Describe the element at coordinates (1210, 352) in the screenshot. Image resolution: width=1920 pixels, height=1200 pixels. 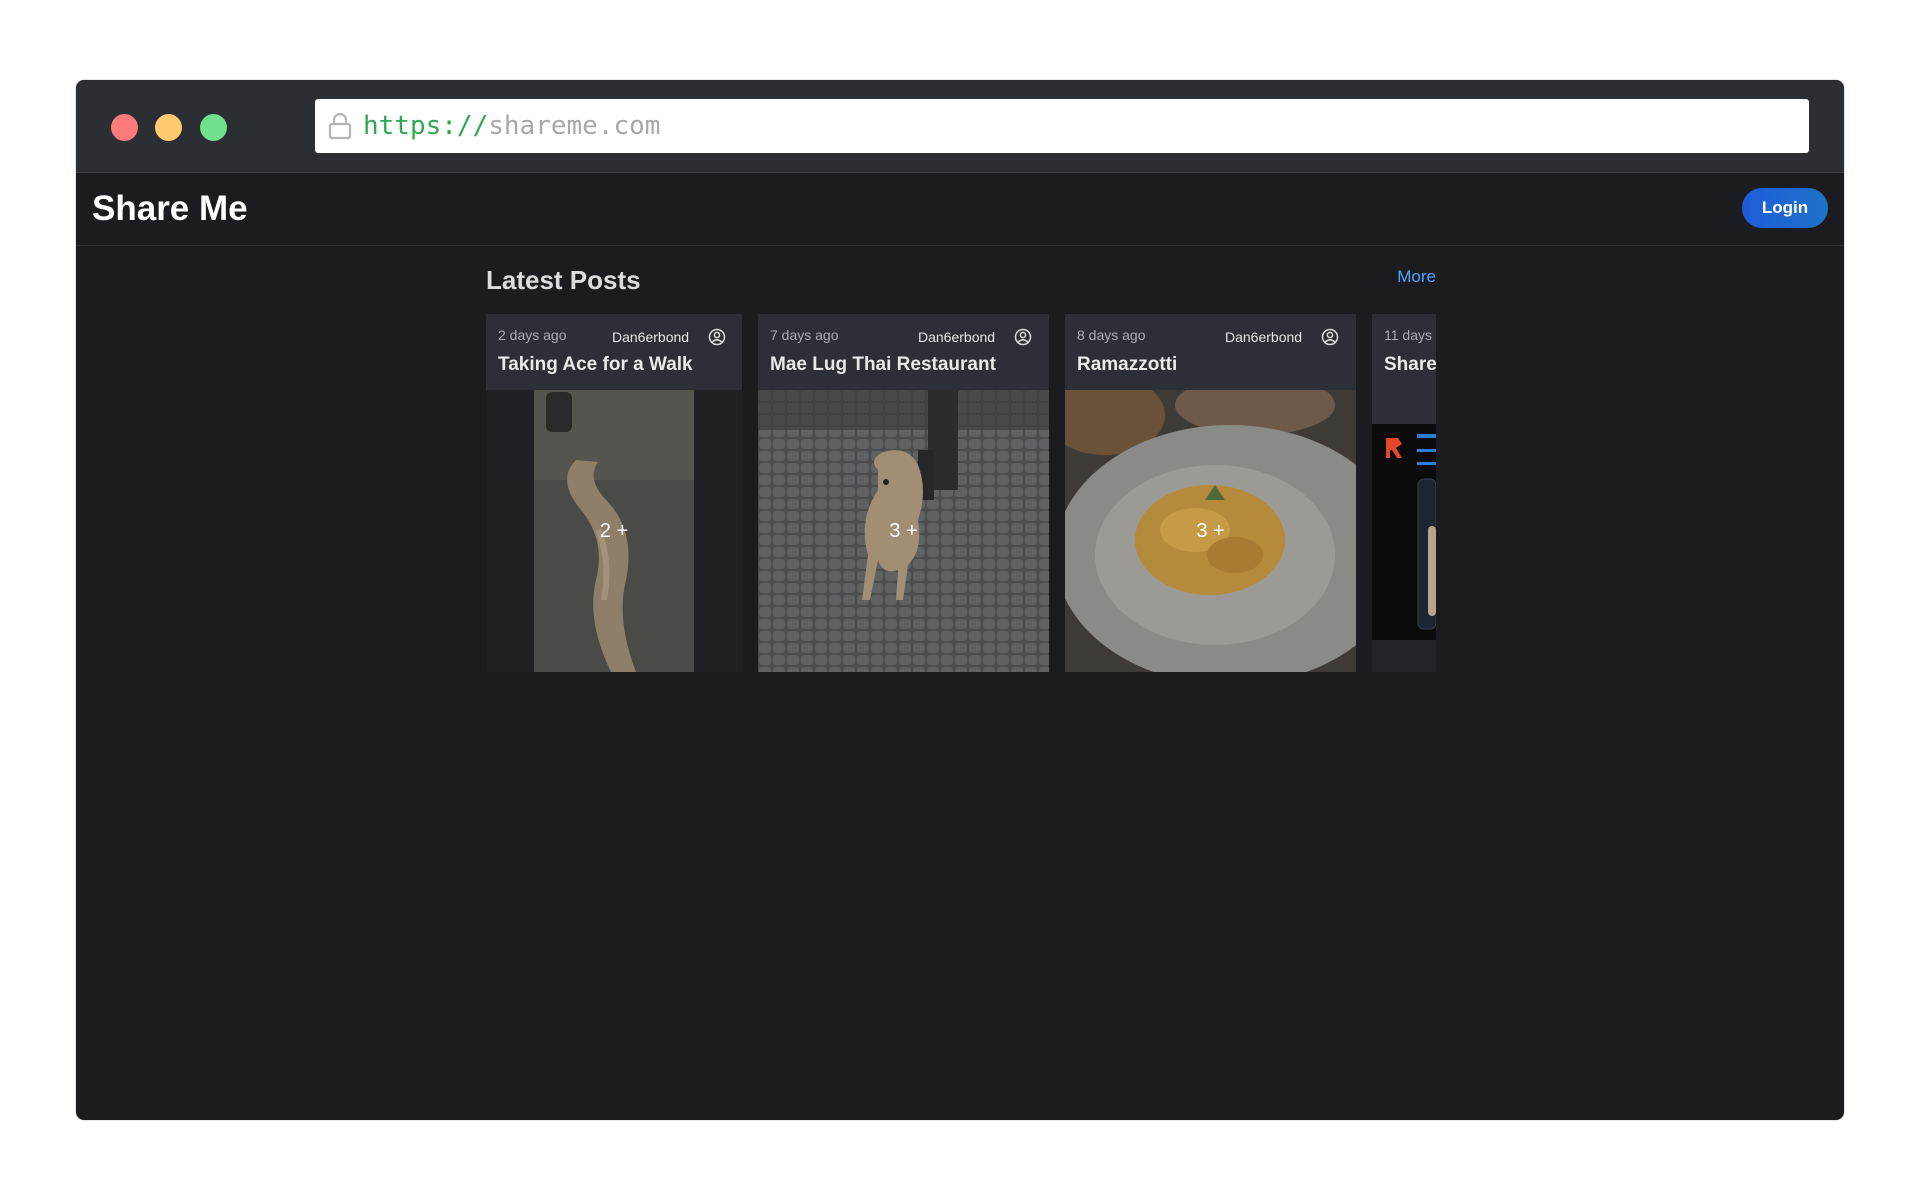
I see `post-card-header: 8 days ago Dan6erbond Ramazzotti` at that location.